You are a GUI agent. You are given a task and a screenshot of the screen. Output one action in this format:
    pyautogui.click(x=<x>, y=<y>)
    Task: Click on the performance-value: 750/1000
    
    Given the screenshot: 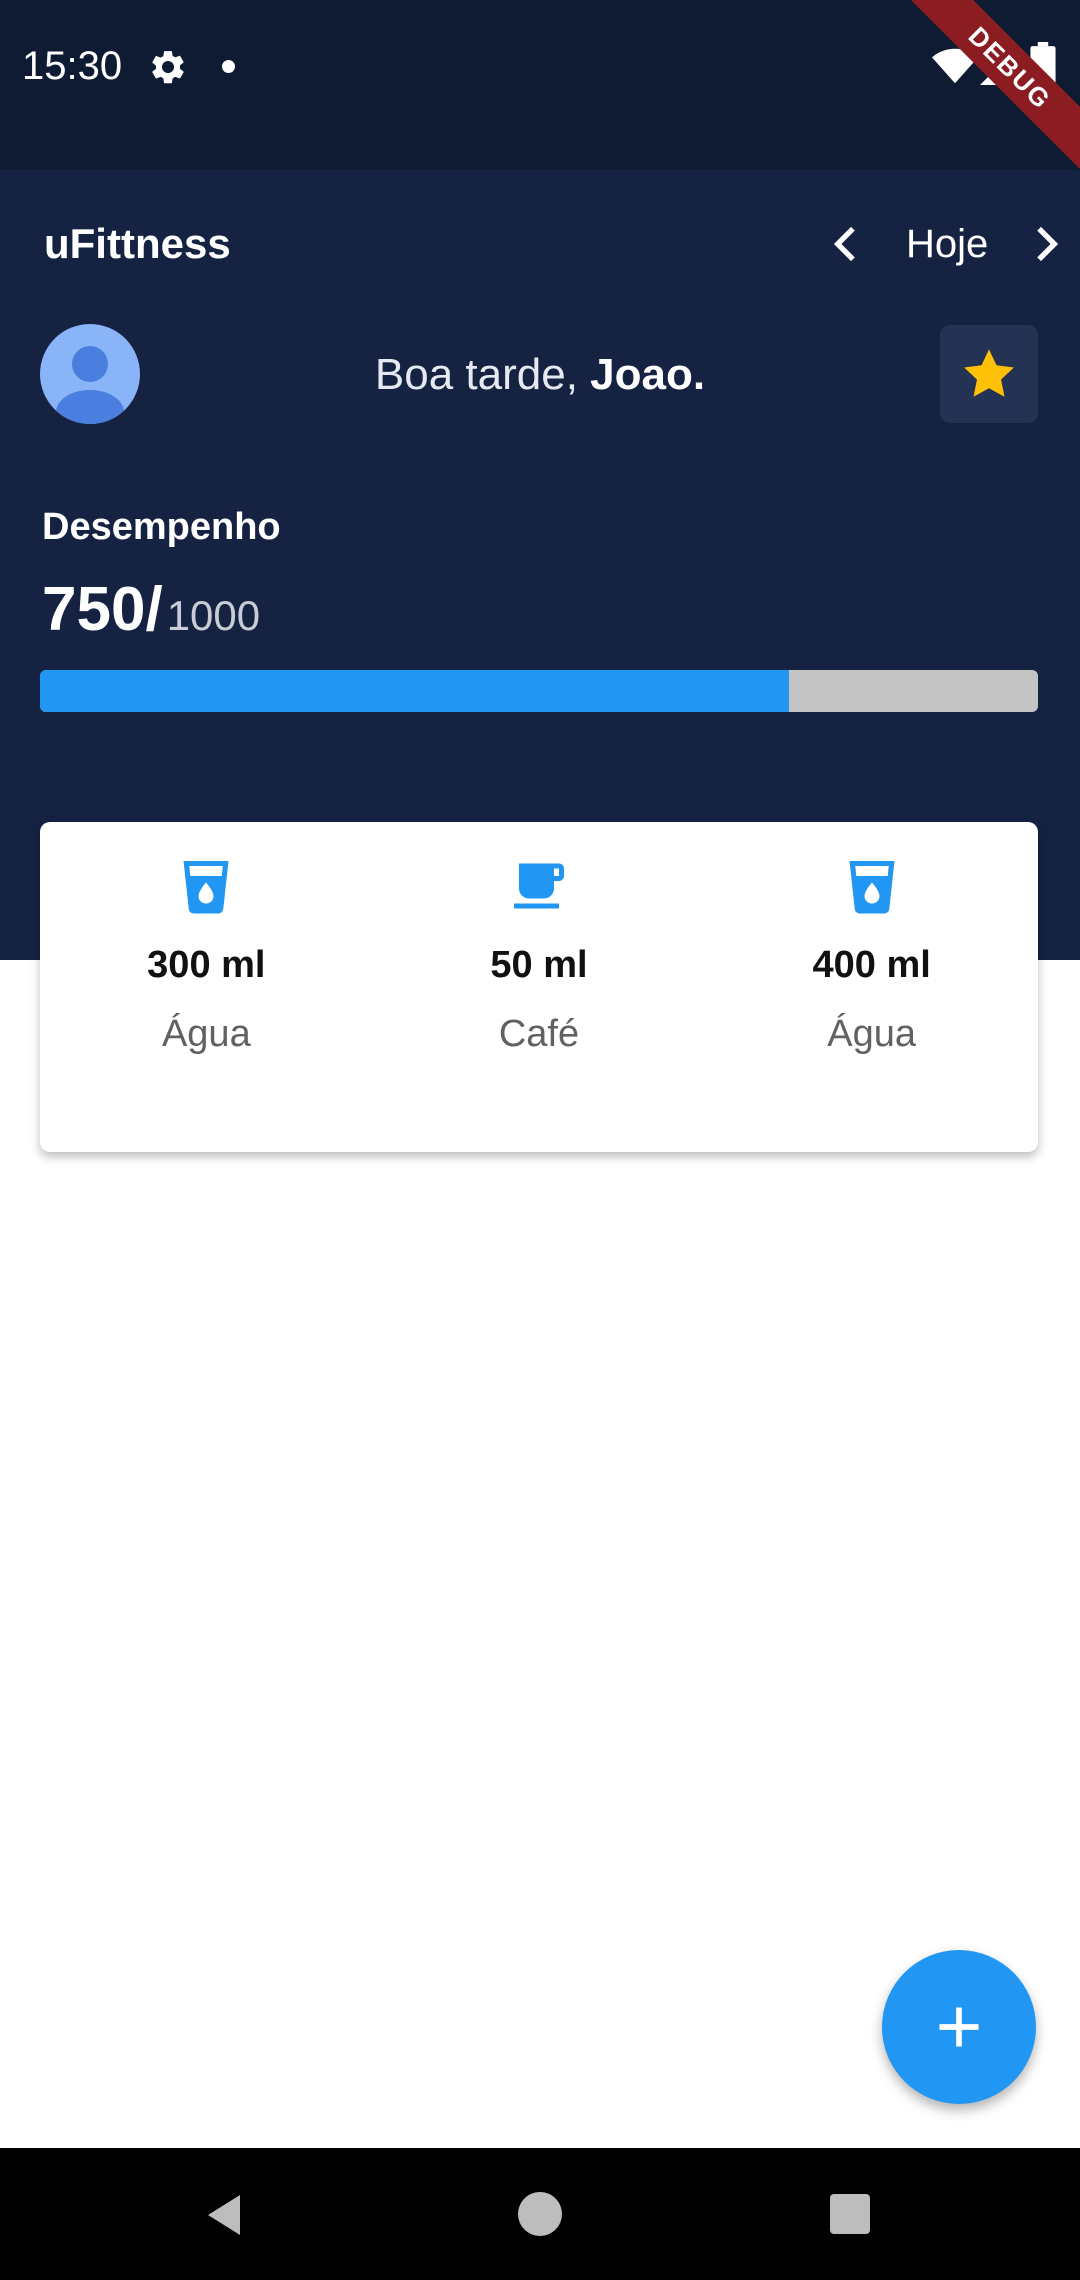 What is the action you would take?
    pyautogui.click(x=151, y=609)
    